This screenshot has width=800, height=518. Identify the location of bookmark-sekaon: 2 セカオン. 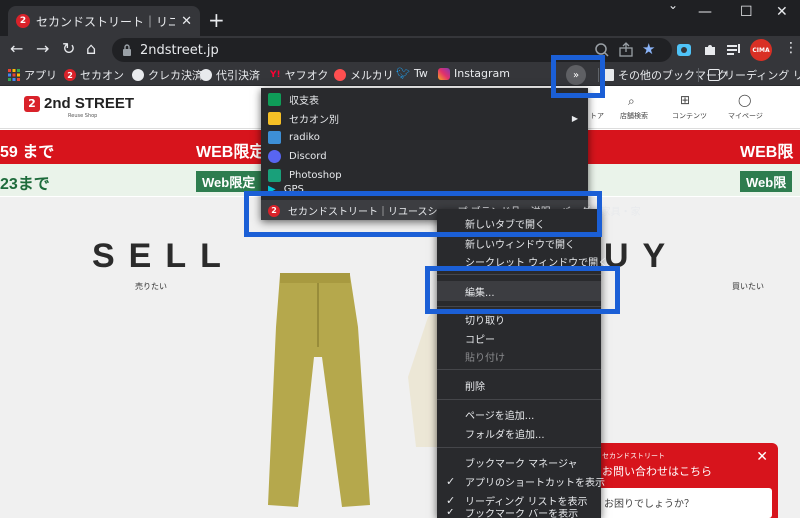
(94, 75).